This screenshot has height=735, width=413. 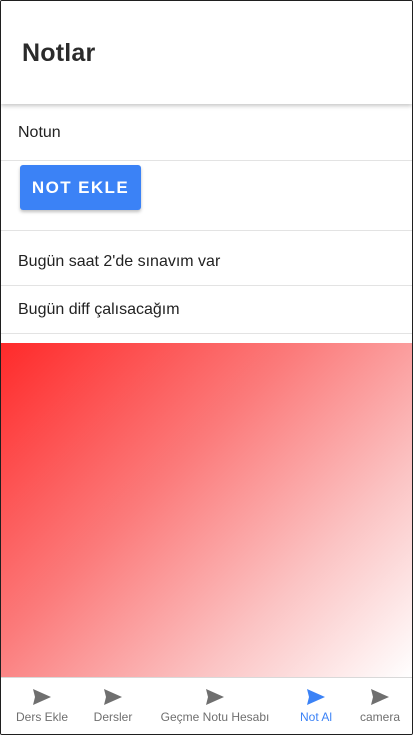 What do you see at coordinates (80, 187) in the screenshot?
I see `add-note-button: NOT EKLE` at bounding box center [80, 187].